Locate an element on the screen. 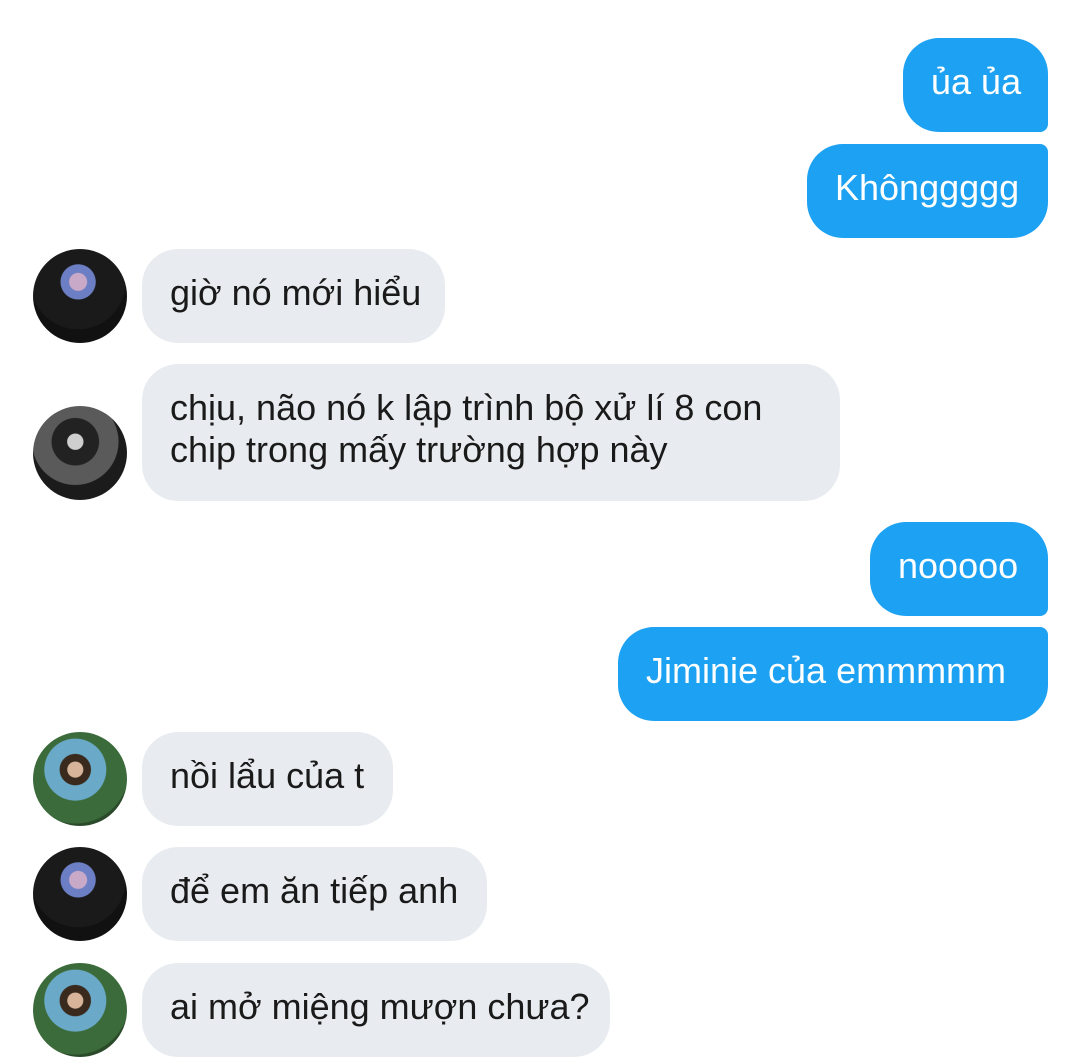  message-bubble: ai mở miệng mượn chưa? is located at coordinates (376, 1010).